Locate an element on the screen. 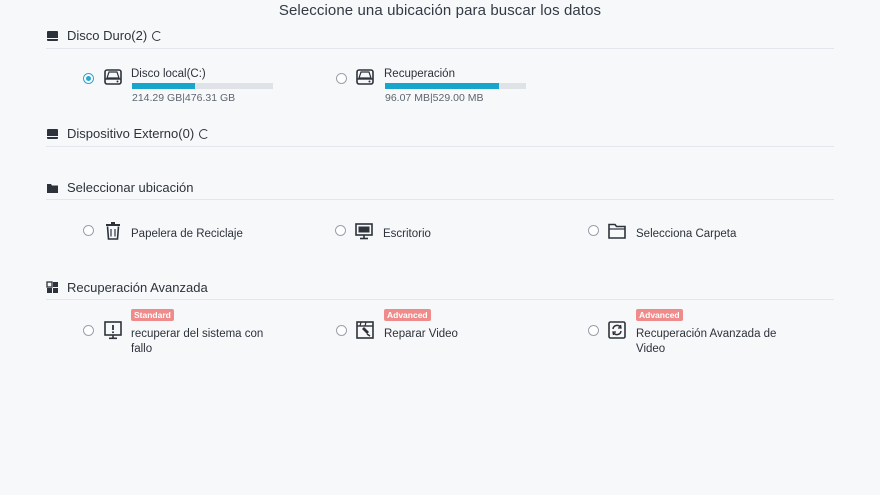 Image resolution: width=880 pixels, height=495 pixels. desktop-icon is located at coordinates (364, 231).